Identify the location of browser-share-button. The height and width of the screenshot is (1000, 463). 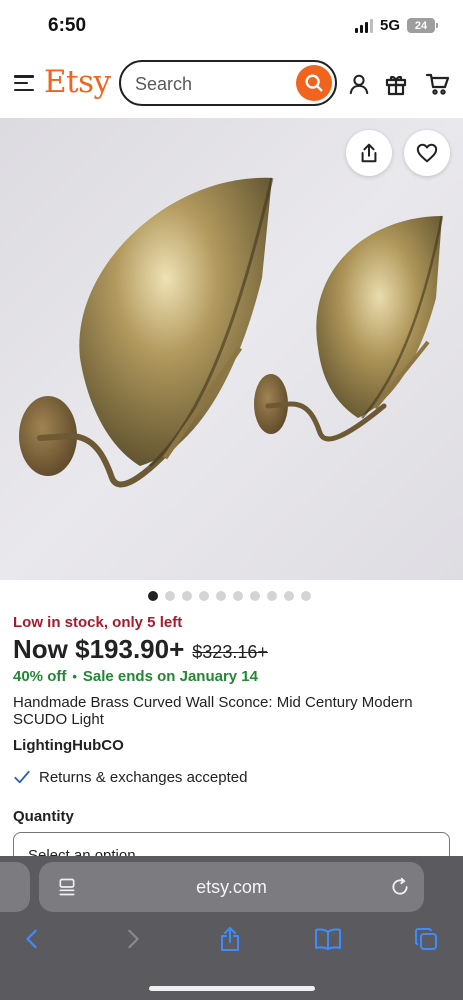
(230, 939).